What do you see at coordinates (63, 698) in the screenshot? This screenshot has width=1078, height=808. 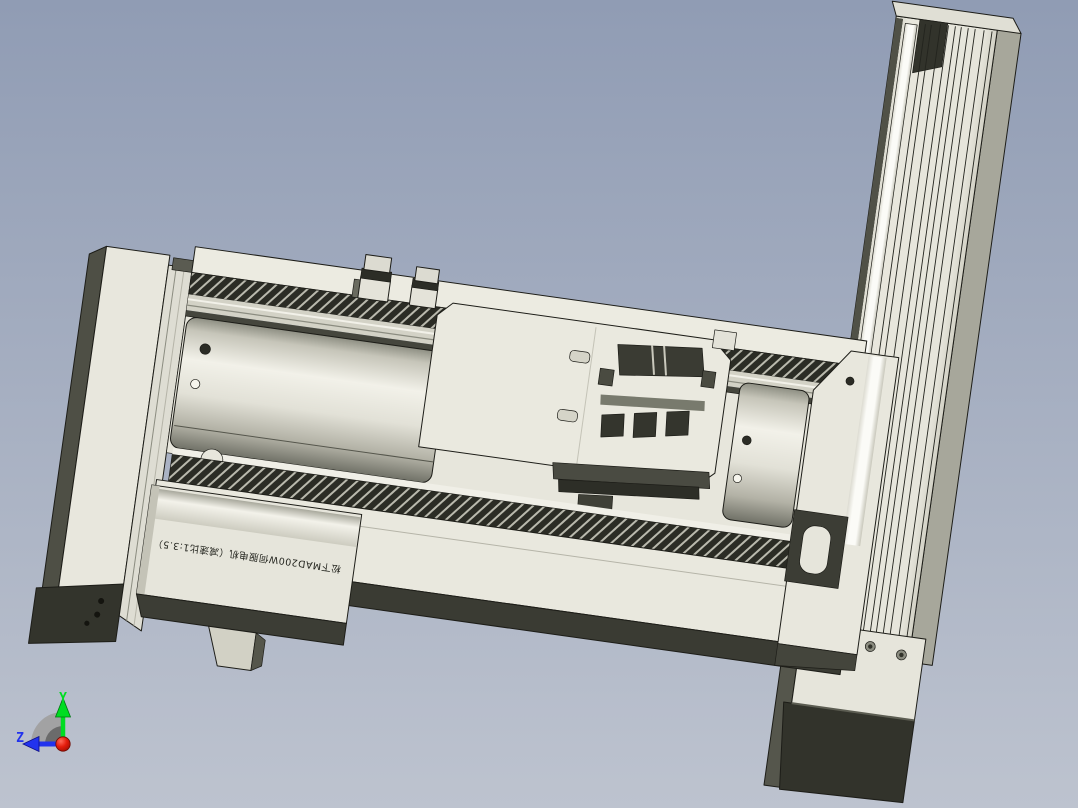 I see `y-axis-label: Y` at bounding box center [63, 698].